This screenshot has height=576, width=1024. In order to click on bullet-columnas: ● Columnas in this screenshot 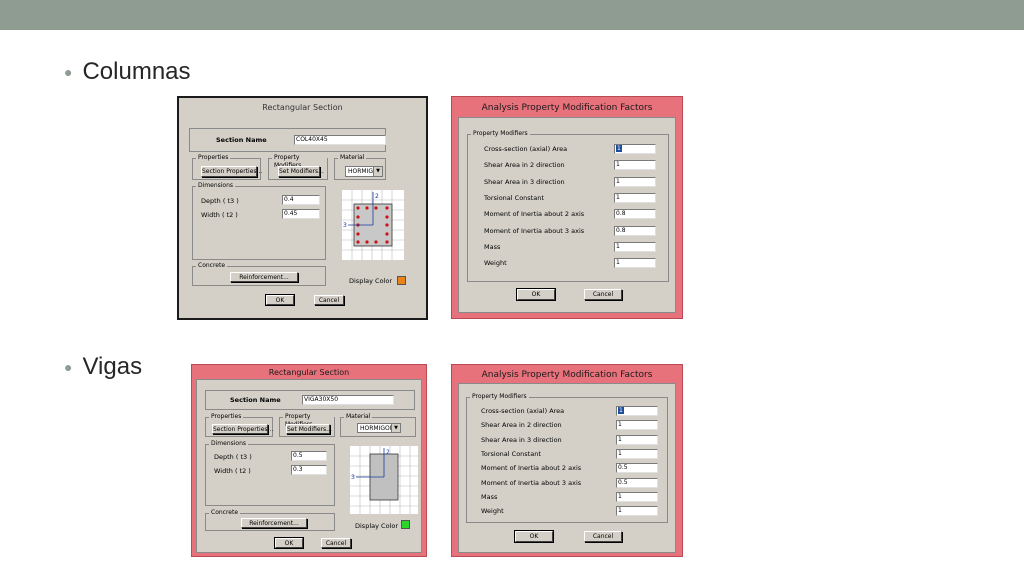, I will do `click(127, 72)`.